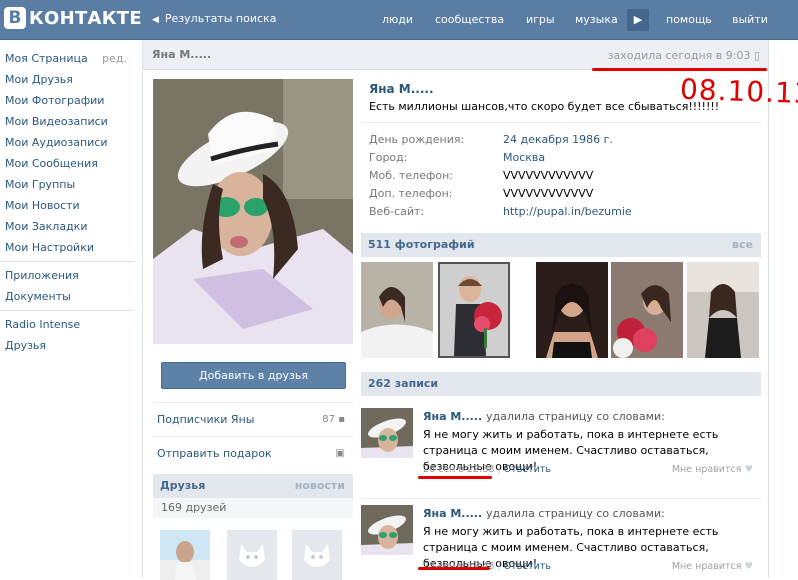  What do you see at coordinates (67, 163) in the screenshot?
I see `sidebar-item-messages: Мои Сообщения` at bounding box center [67, 163].